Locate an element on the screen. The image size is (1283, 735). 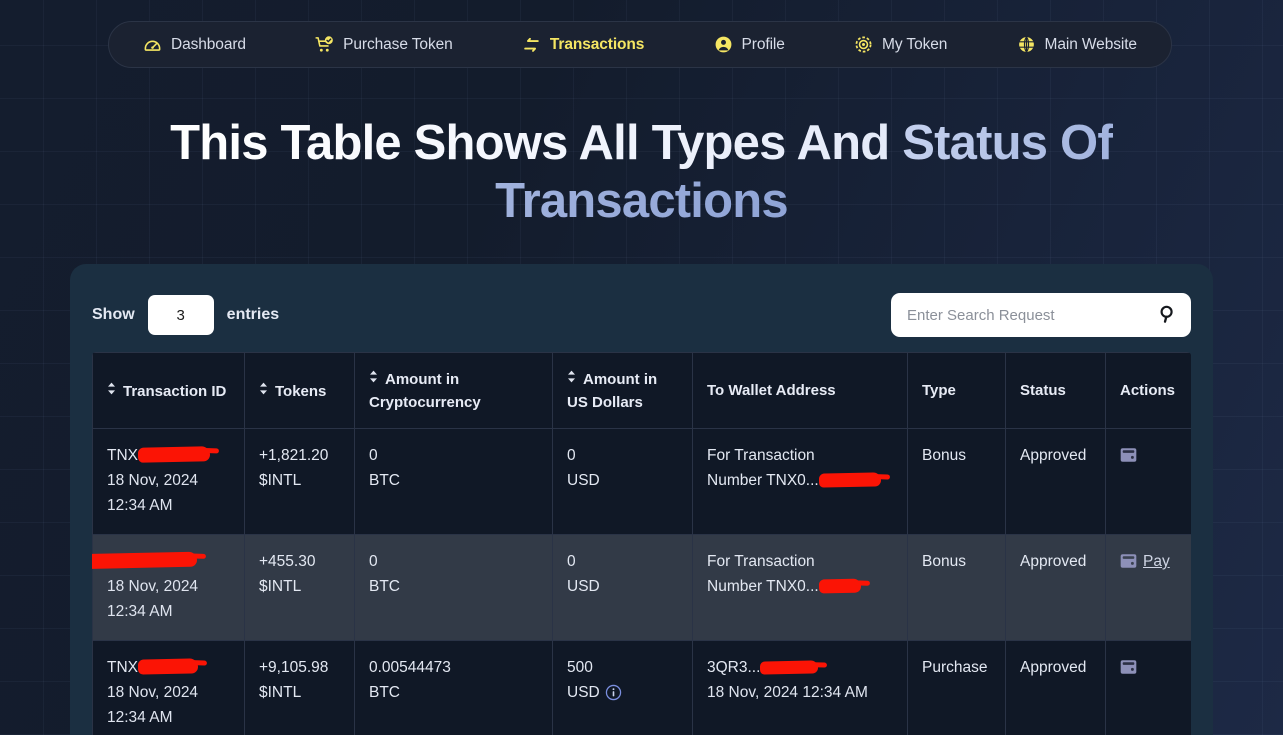
column-header-amount-crypto: Amount in Cryptocurrency is located at coordinates (453, 390).